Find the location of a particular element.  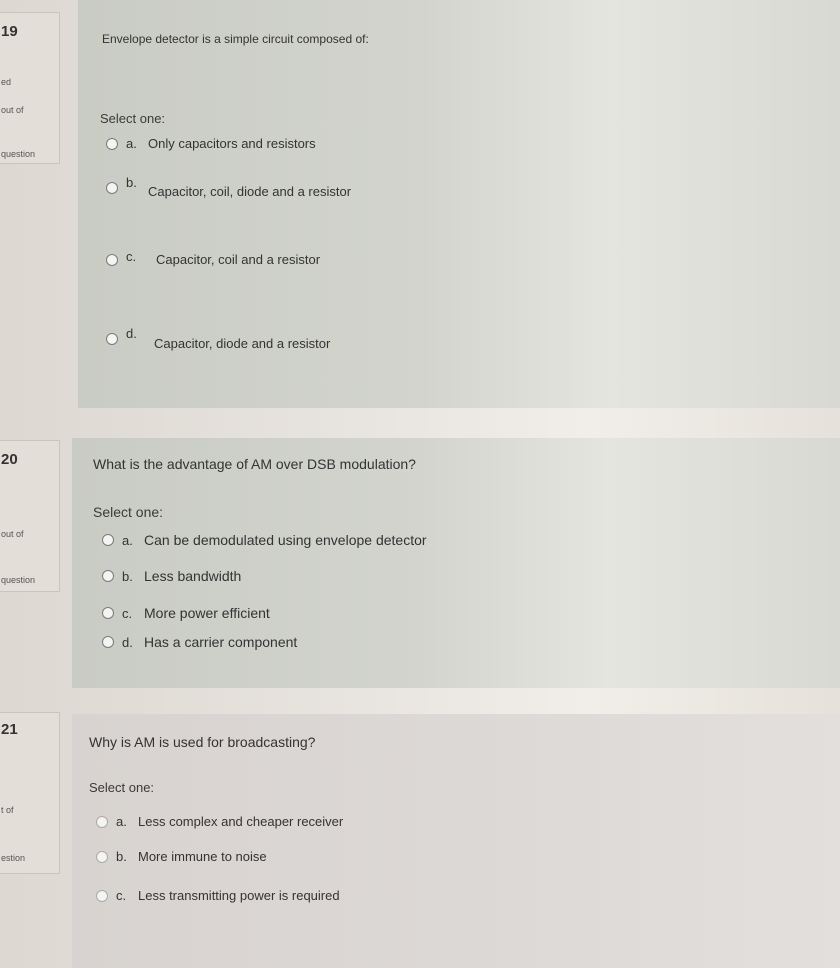

option-label: Only capacitors and resistors is located at coordinates (232, 143).